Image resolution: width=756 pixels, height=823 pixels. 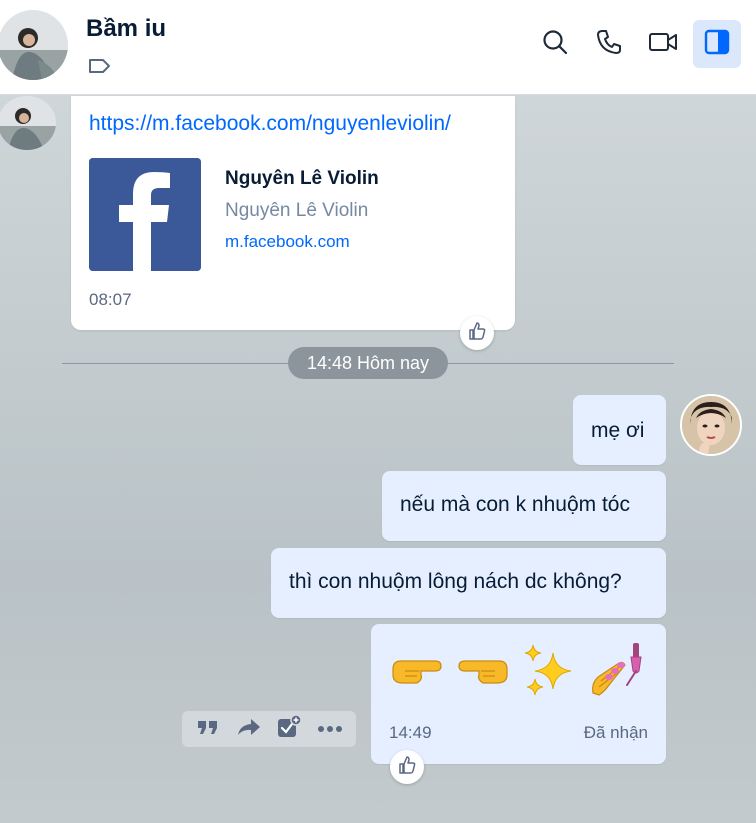 I want to click on more-icon, so click(x=330, y=729).